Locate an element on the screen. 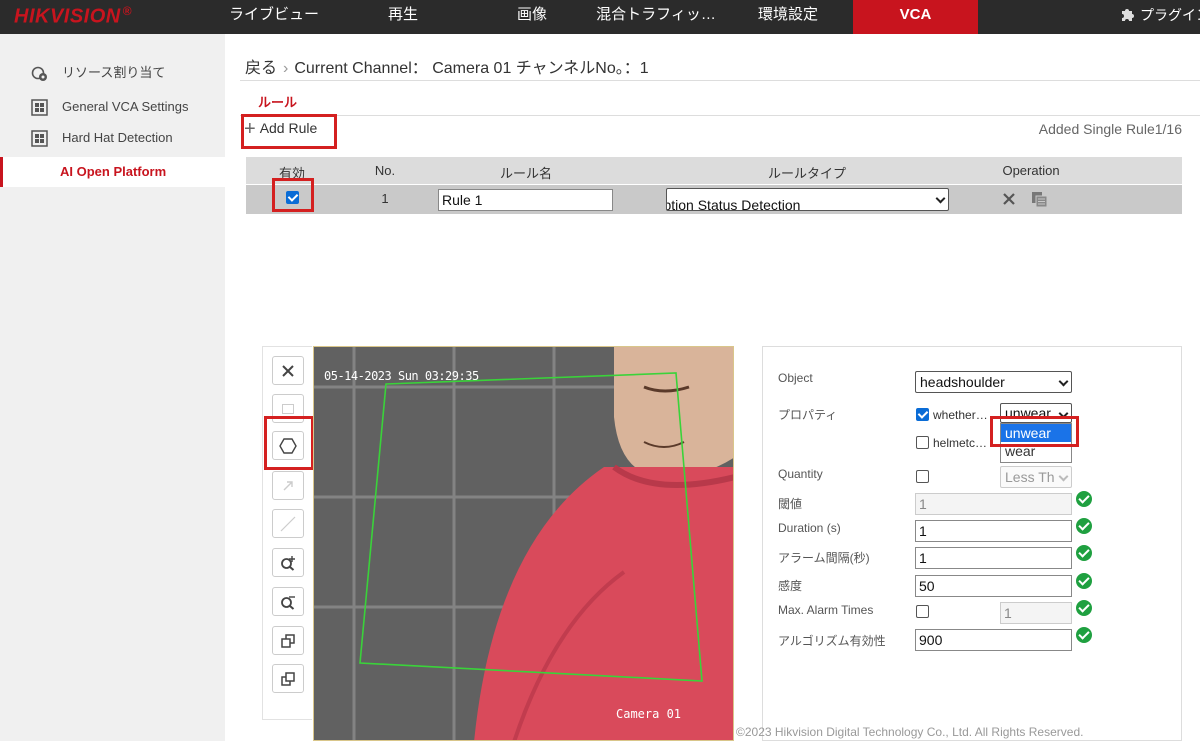 The height and width of the screenshot is (741, 1200). rectangle-icon is located at coordinates (288, 408).